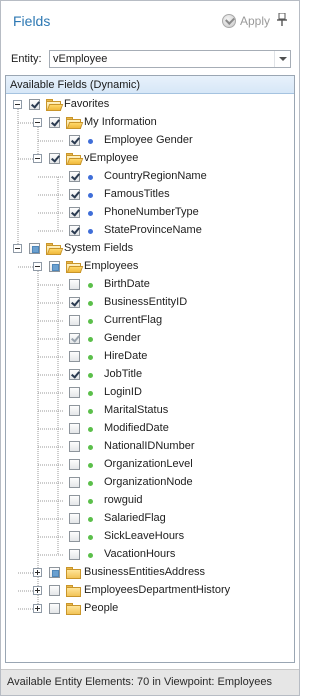  What do you see at coordinates (74, 573) in the screenshot?
I see `folder-icon` at bounding box center [74, 573].